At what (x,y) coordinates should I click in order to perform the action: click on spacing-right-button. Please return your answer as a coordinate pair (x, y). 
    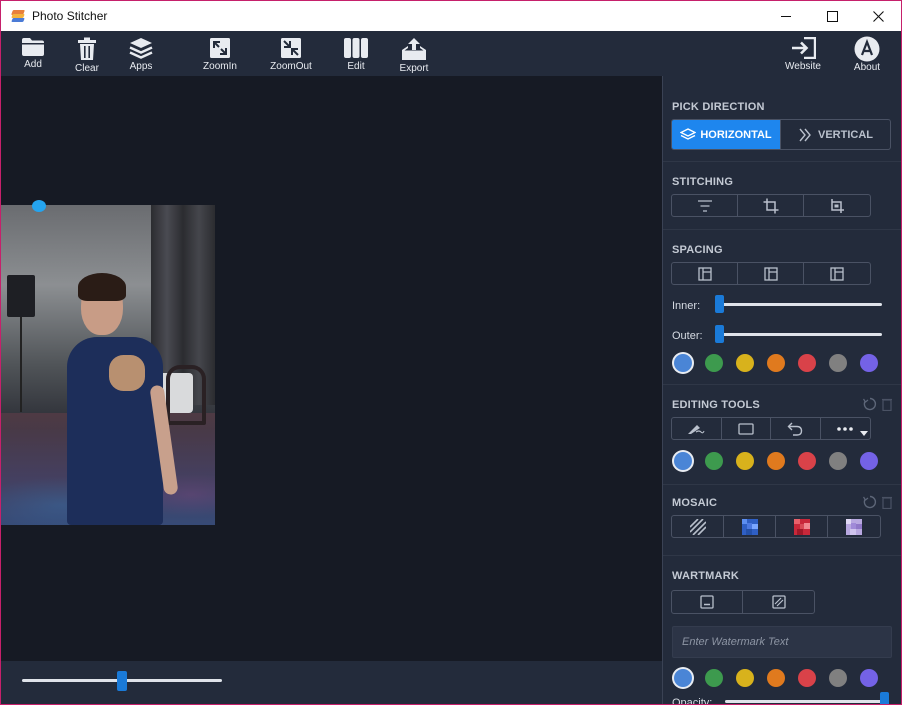
    Looking at the image, I should click on (837, 273).